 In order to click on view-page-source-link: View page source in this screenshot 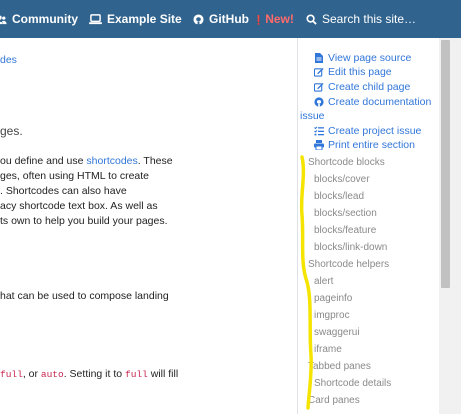, I will do `click(362, 58)`.